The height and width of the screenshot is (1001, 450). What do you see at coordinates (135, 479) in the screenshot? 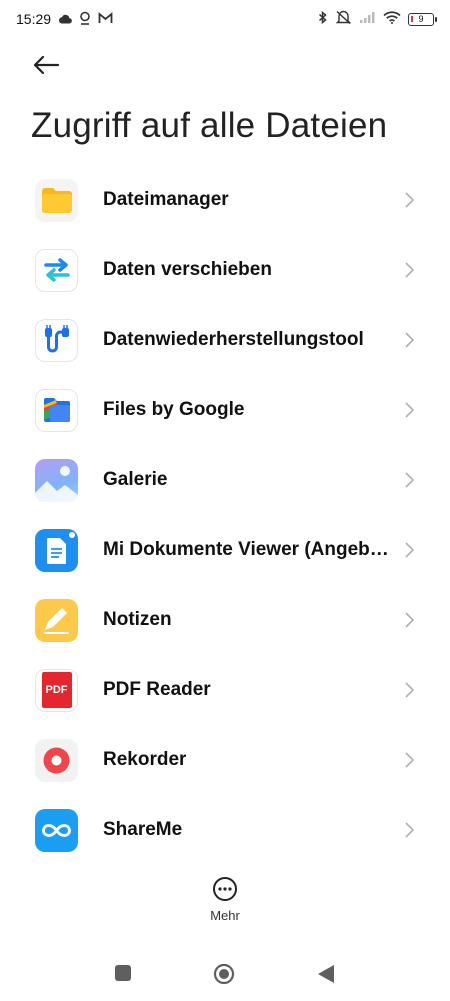
I see `app-label: Galerie` at bounding box center [135, 479].